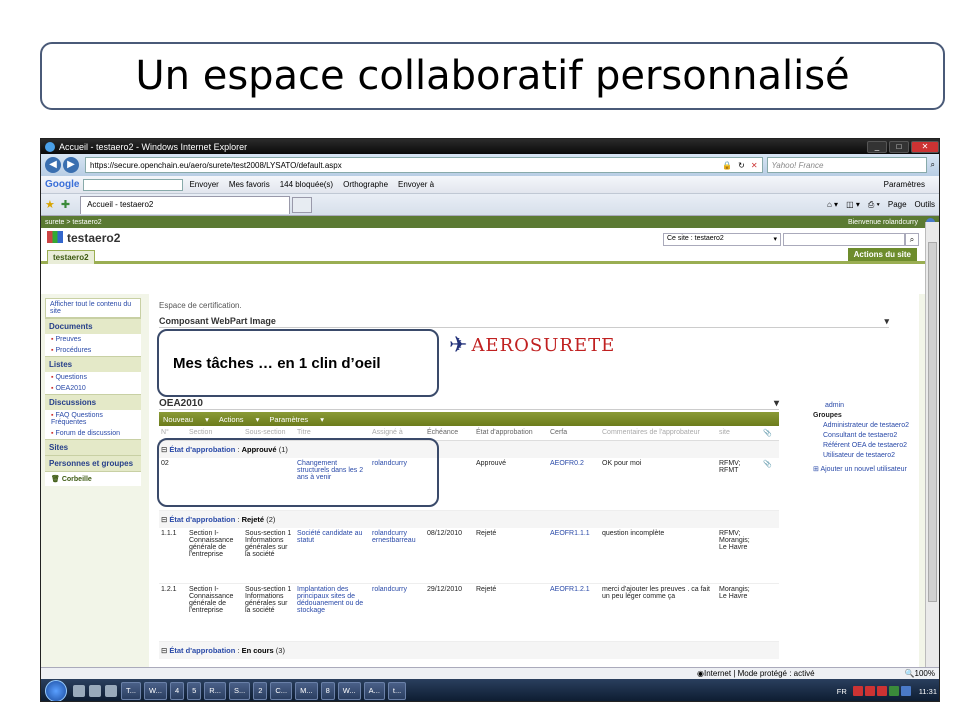 The height and width of the screenshot is (720, 960). Describe the element at coordinates (863, 405) in the screenshot. I see `admin-link: admin` at that location.